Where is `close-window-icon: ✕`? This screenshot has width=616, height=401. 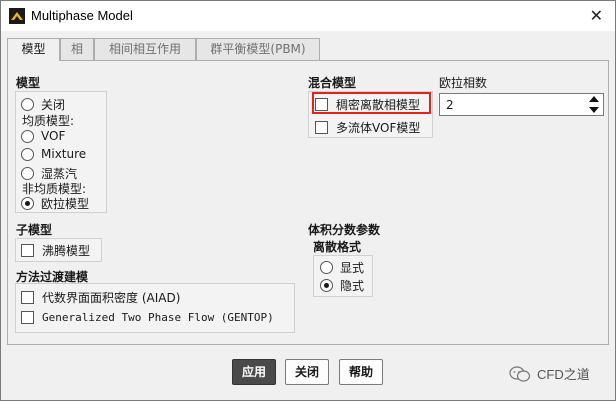 close-window-icon: ✕ is located at coordinates (596, 15).